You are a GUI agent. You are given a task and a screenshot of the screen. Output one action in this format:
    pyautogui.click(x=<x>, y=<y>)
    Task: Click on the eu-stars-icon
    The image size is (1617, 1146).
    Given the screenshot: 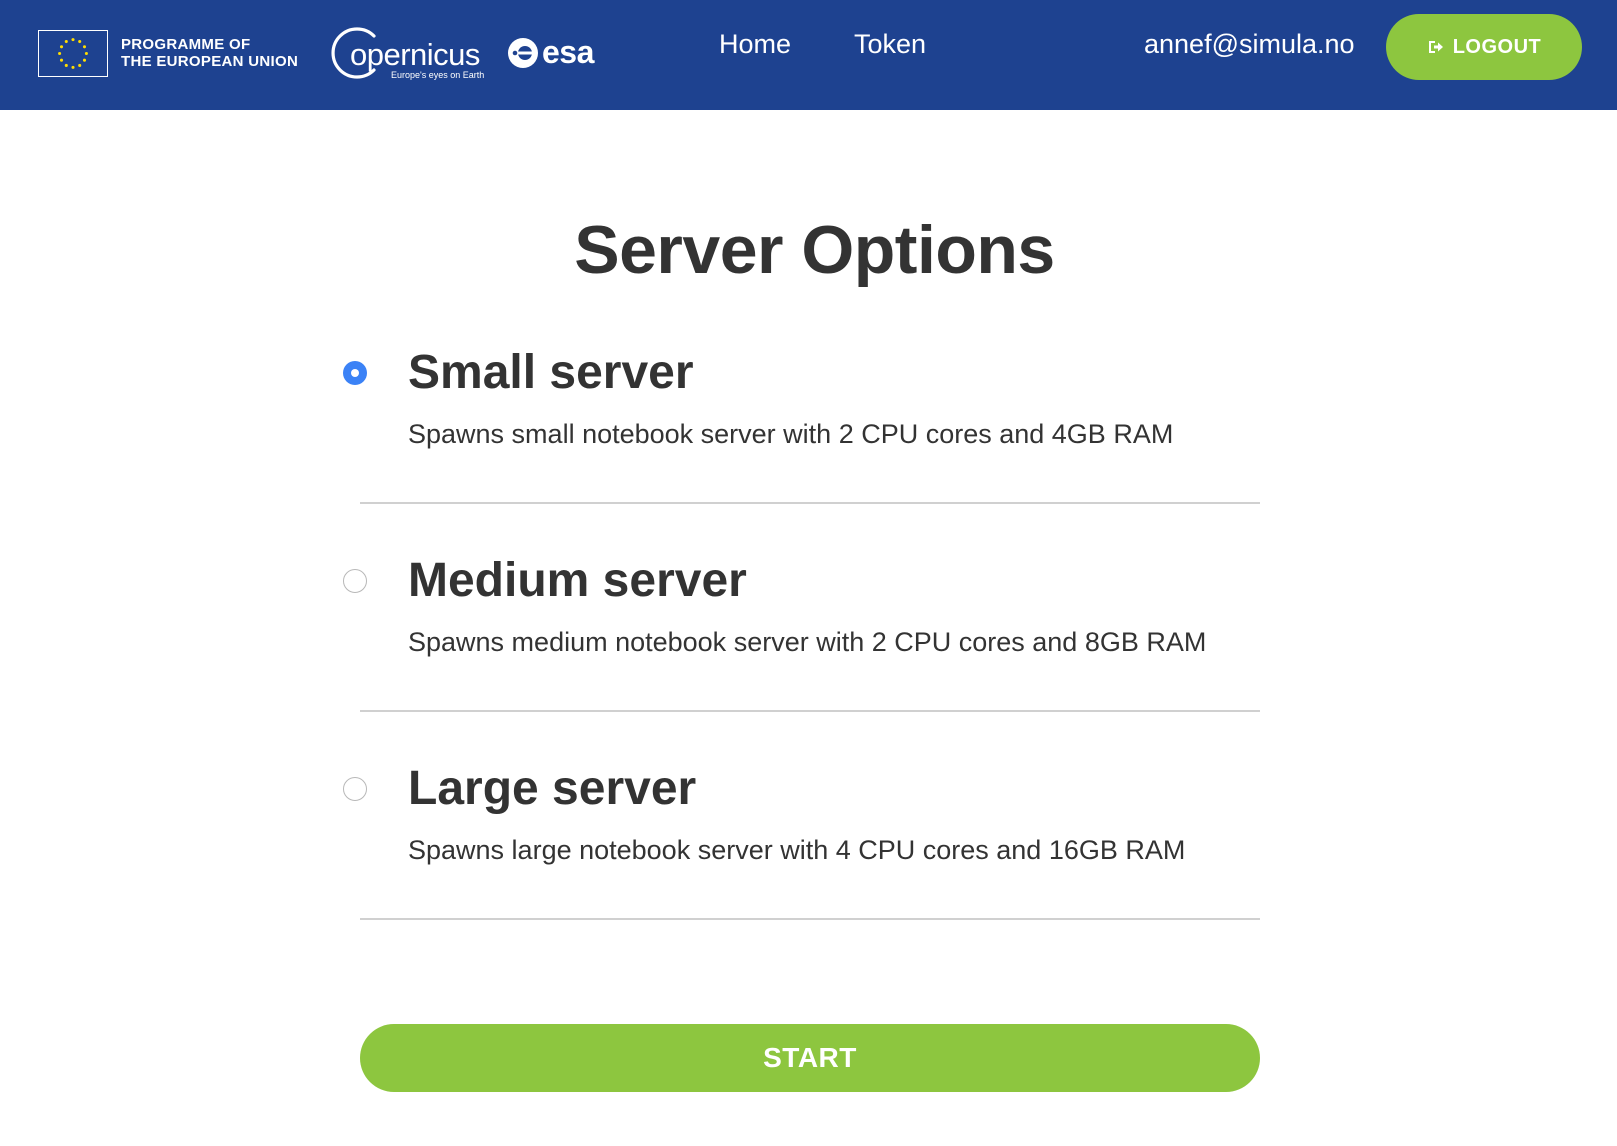 What is the action you would take?
    pyautogui.click(x=73, y=53)
    